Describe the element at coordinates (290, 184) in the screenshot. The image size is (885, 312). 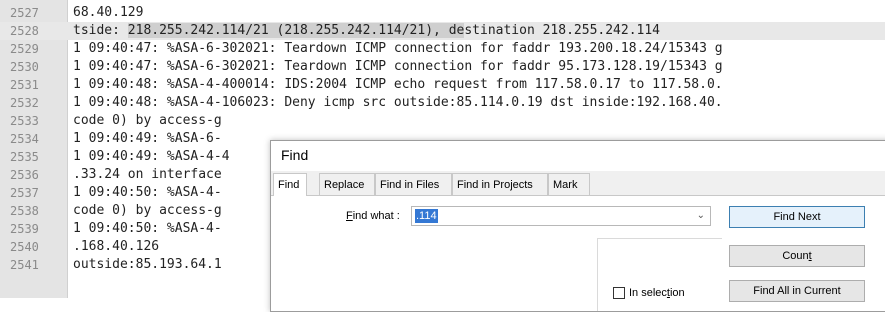
I see `tab-find: Find` at that location.